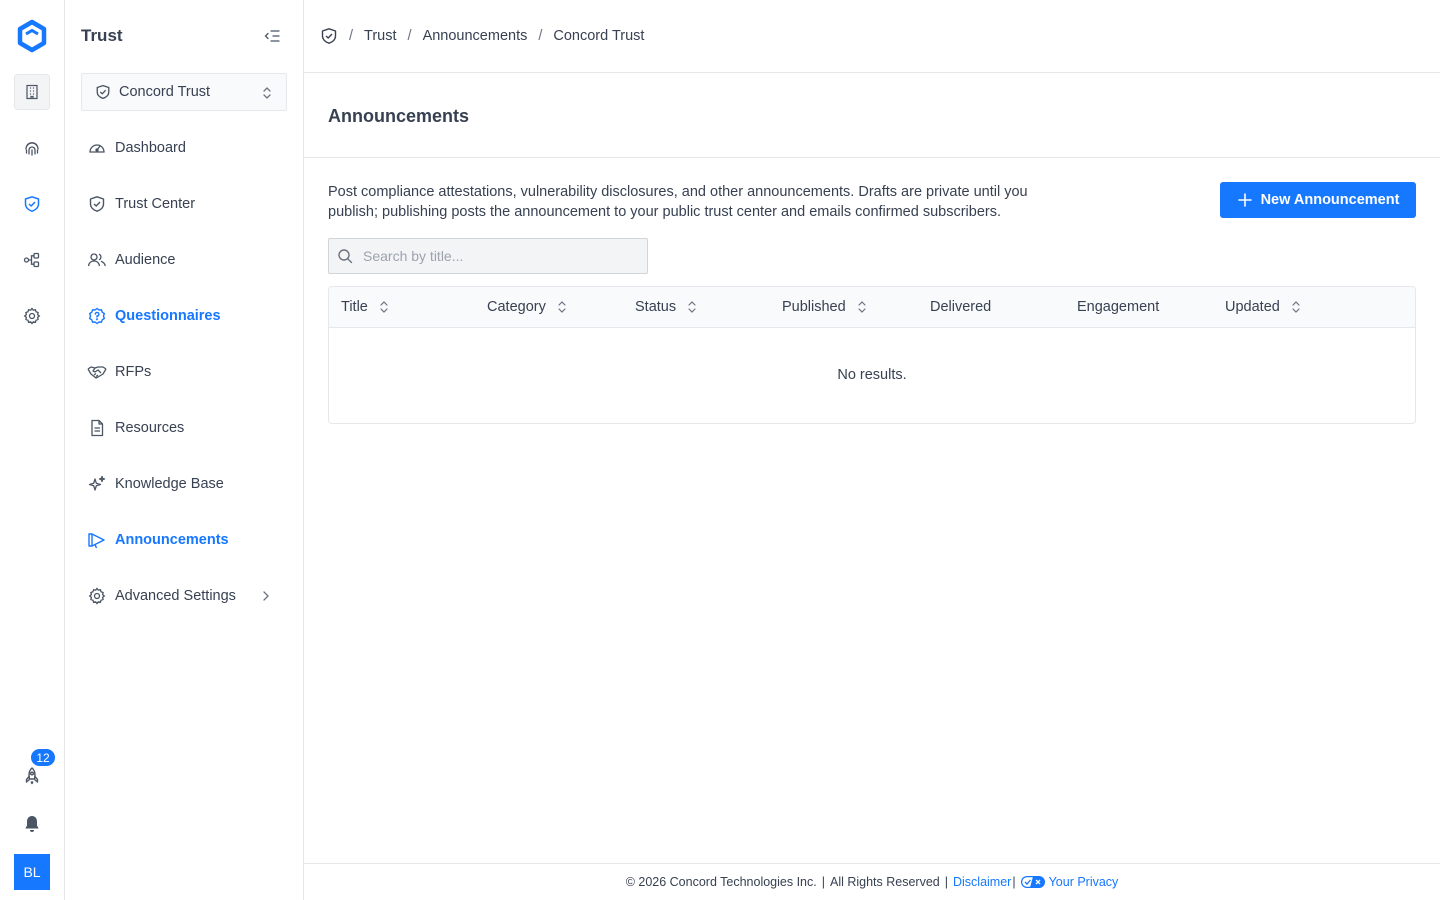 This screenshot has height=900, width=1440. I want to click on workflow-icon, so click(31, 260).